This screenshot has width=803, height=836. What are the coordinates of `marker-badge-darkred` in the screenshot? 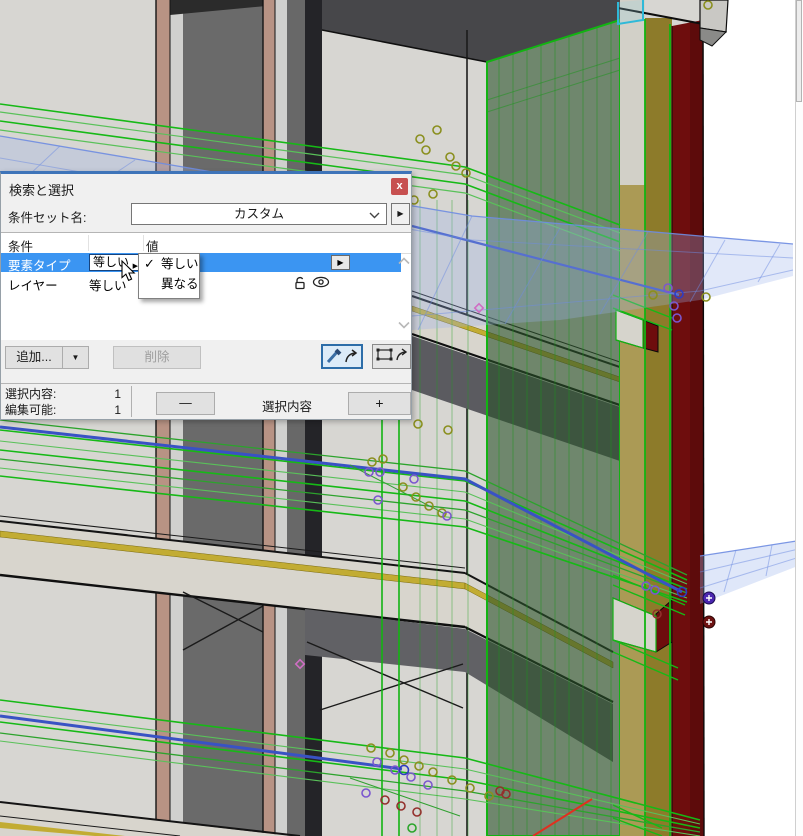 It's located at (709, 622).